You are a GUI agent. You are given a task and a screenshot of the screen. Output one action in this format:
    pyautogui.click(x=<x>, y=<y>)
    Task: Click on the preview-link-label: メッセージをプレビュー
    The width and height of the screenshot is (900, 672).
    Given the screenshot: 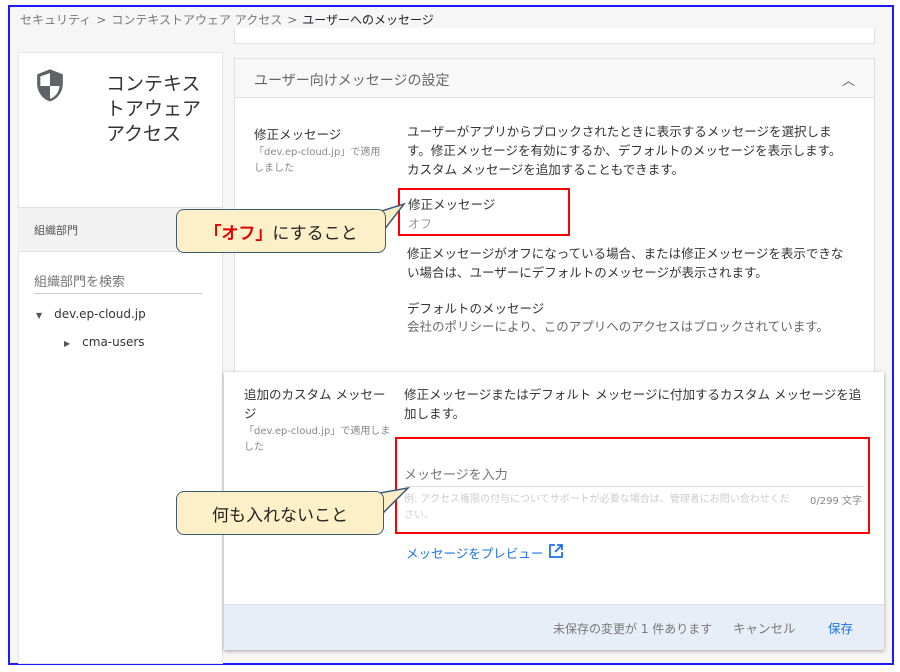 What is the action you would take?
    pyautogui.click(x=475, y=553)
    